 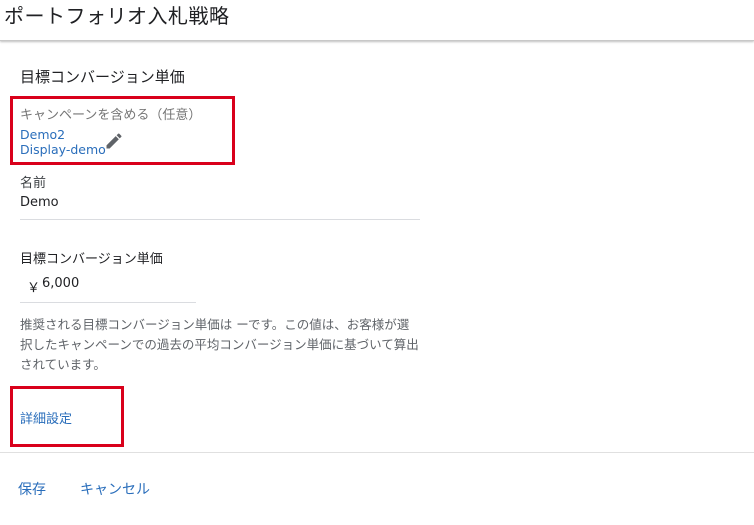 What do you see at coordinates (102, 77) in the screenshot?
I see `section-title: 目標コンバージョン単価` at bounding box center [102, 77].